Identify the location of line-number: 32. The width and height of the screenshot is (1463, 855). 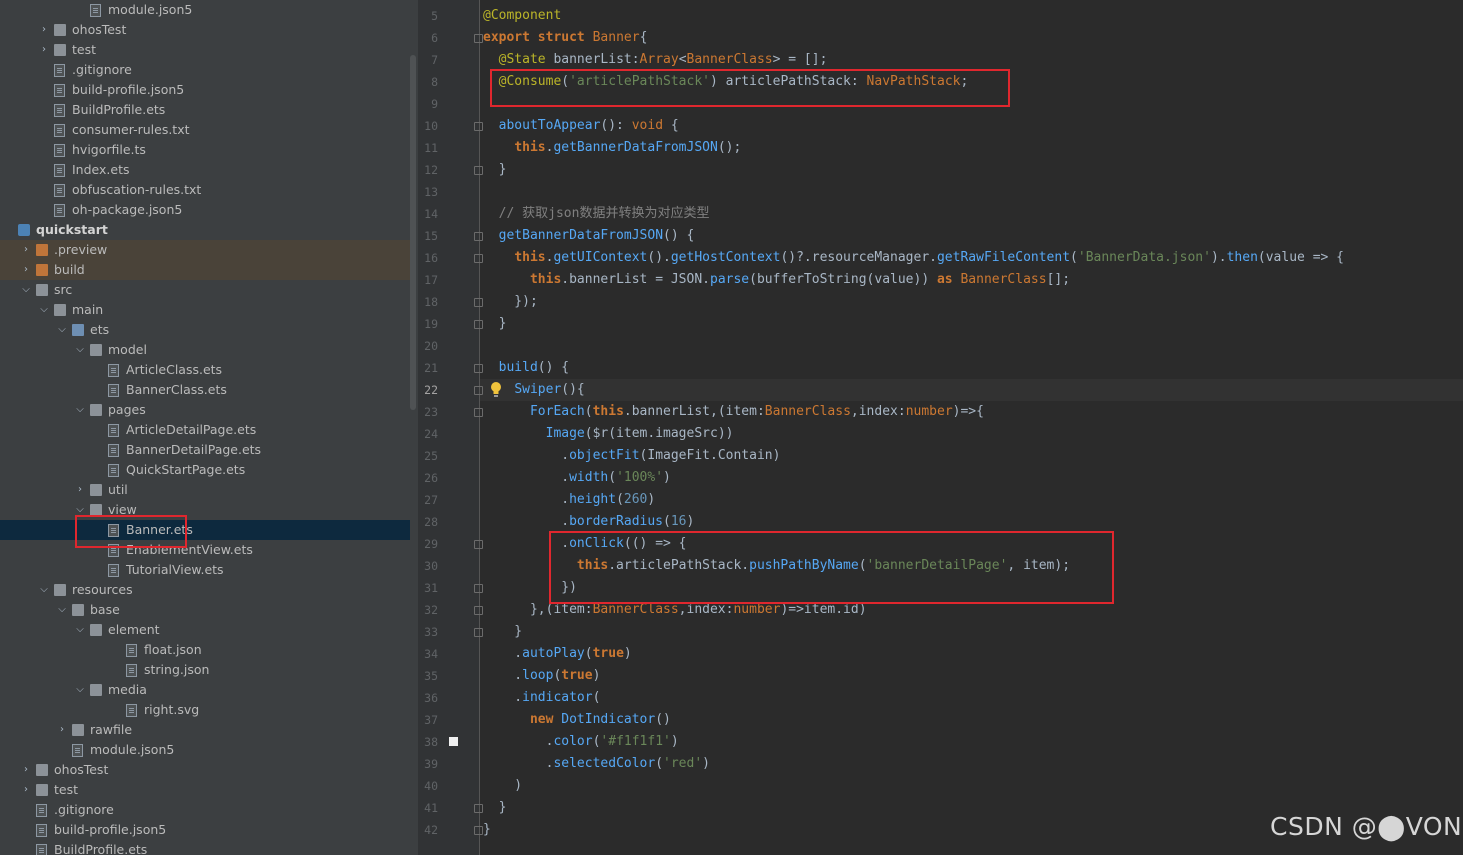
(428, 610).